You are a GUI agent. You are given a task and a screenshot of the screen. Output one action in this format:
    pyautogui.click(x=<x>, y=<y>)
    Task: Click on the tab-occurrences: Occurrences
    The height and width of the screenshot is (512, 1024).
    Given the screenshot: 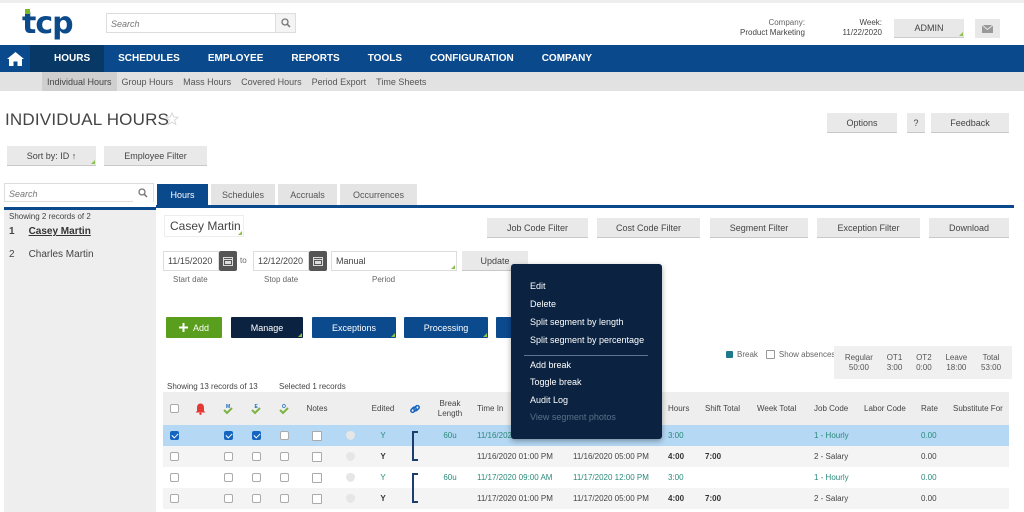 What is the action you would take?
    pyautogui.click(x=378, y=194)
    